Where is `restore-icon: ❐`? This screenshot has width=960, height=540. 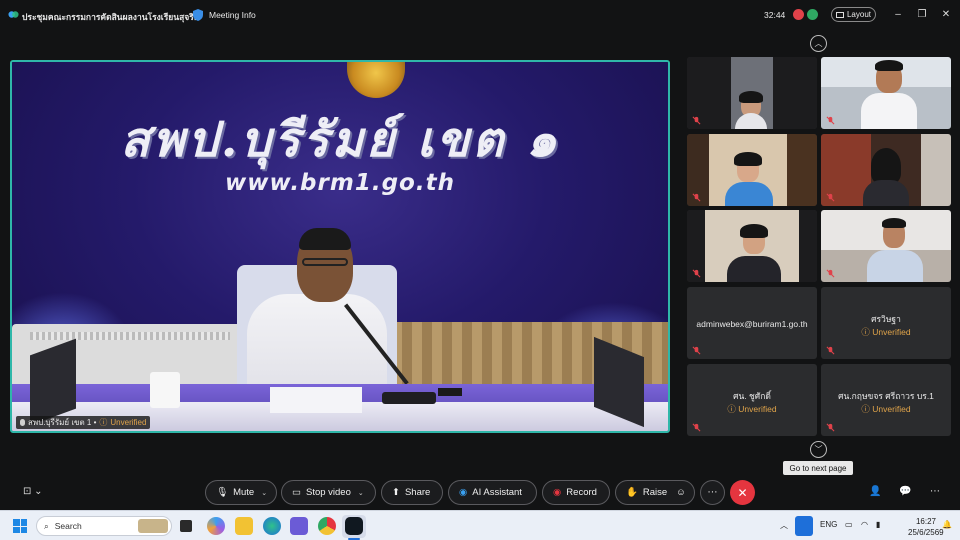 restore-icon: ❐ is located at coordinates (922, 15).